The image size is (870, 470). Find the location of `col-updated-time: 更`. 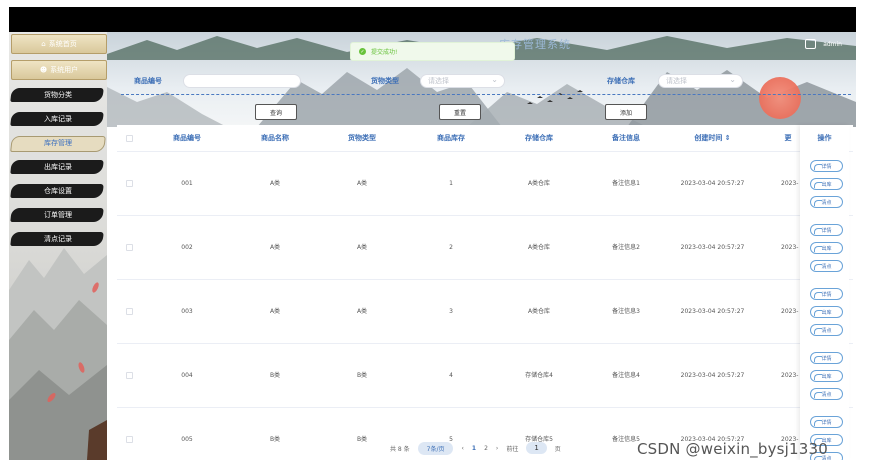

col-updated-time: 更 is located at coordinates (788, 138).